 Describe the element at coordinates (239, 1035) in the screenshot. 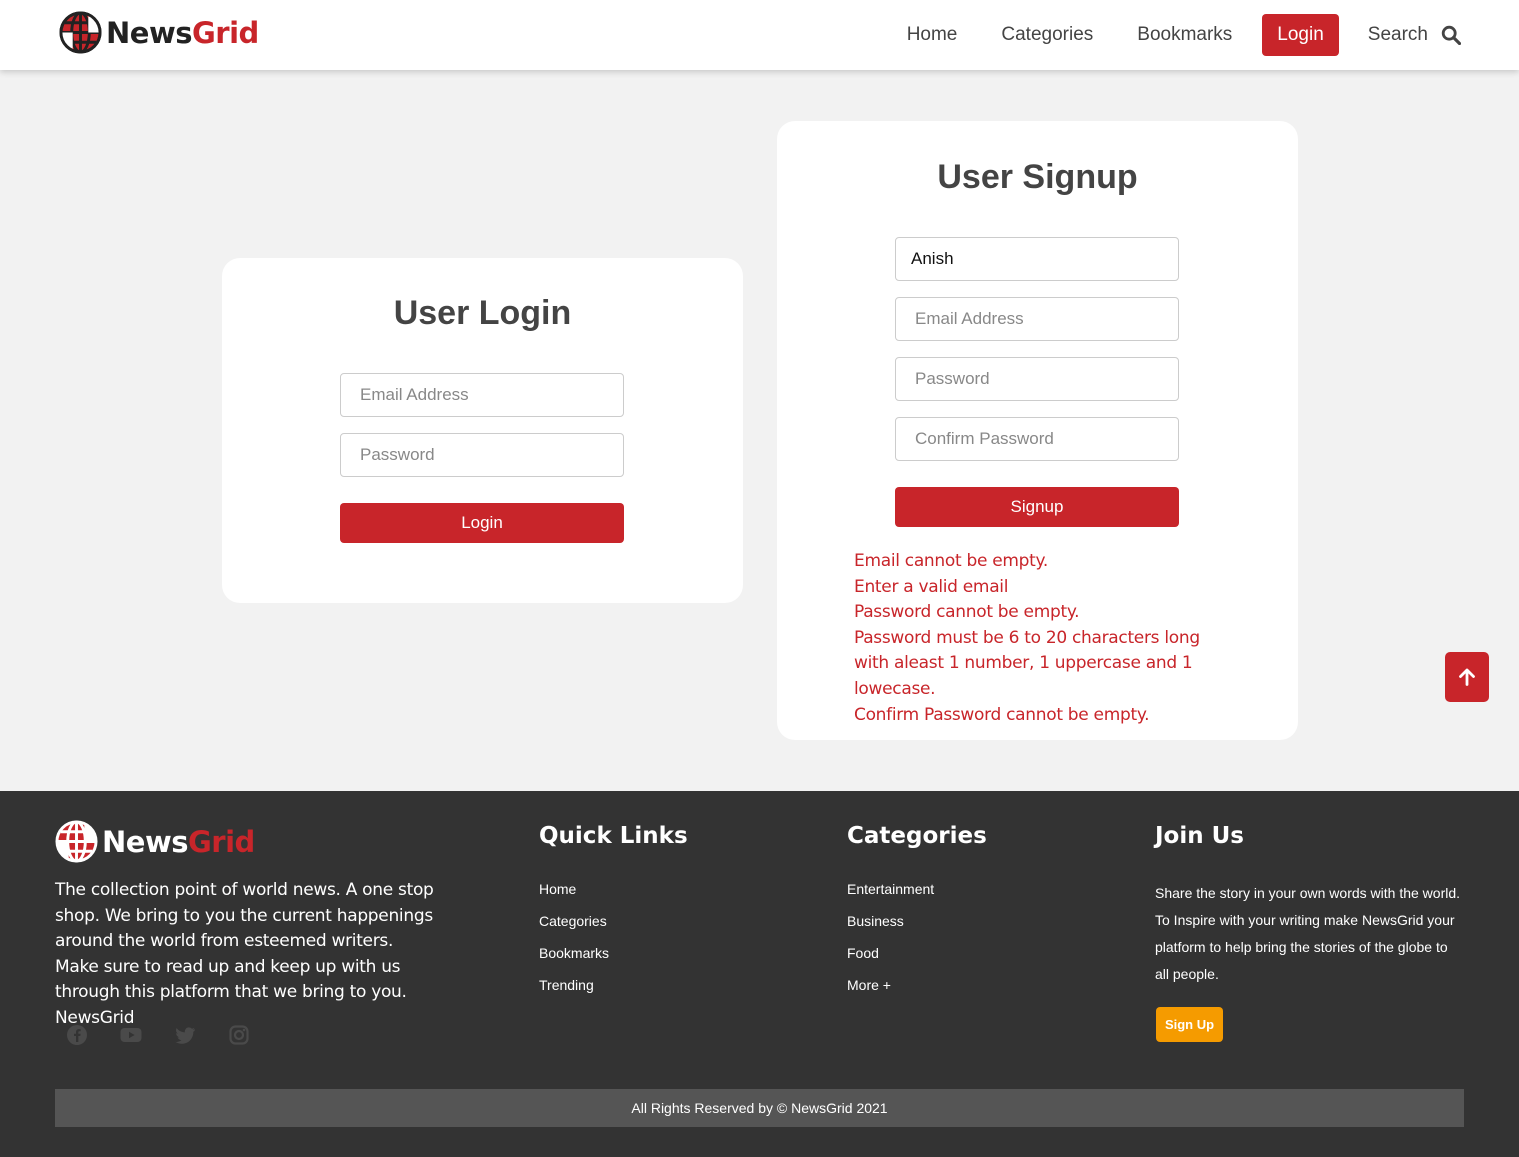

I see `instagram-icon` at that location.